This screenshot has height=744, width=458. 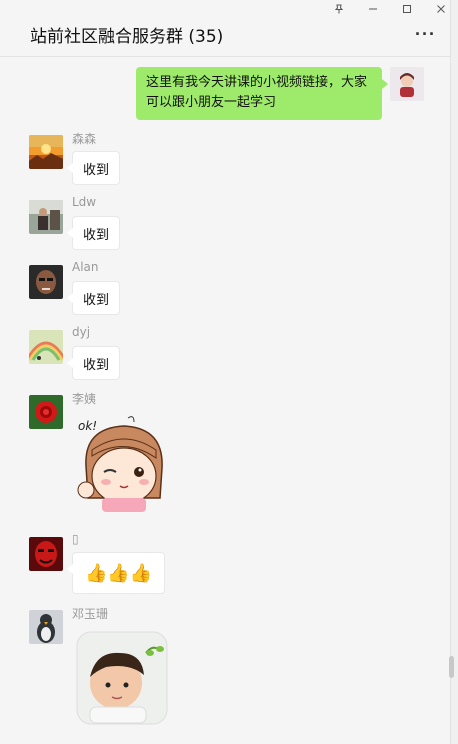 I want to click on self-message: 这里有我今天讲课的小视频链接，大家可以跟小朋友一起学习, so click(x=262, y=93).